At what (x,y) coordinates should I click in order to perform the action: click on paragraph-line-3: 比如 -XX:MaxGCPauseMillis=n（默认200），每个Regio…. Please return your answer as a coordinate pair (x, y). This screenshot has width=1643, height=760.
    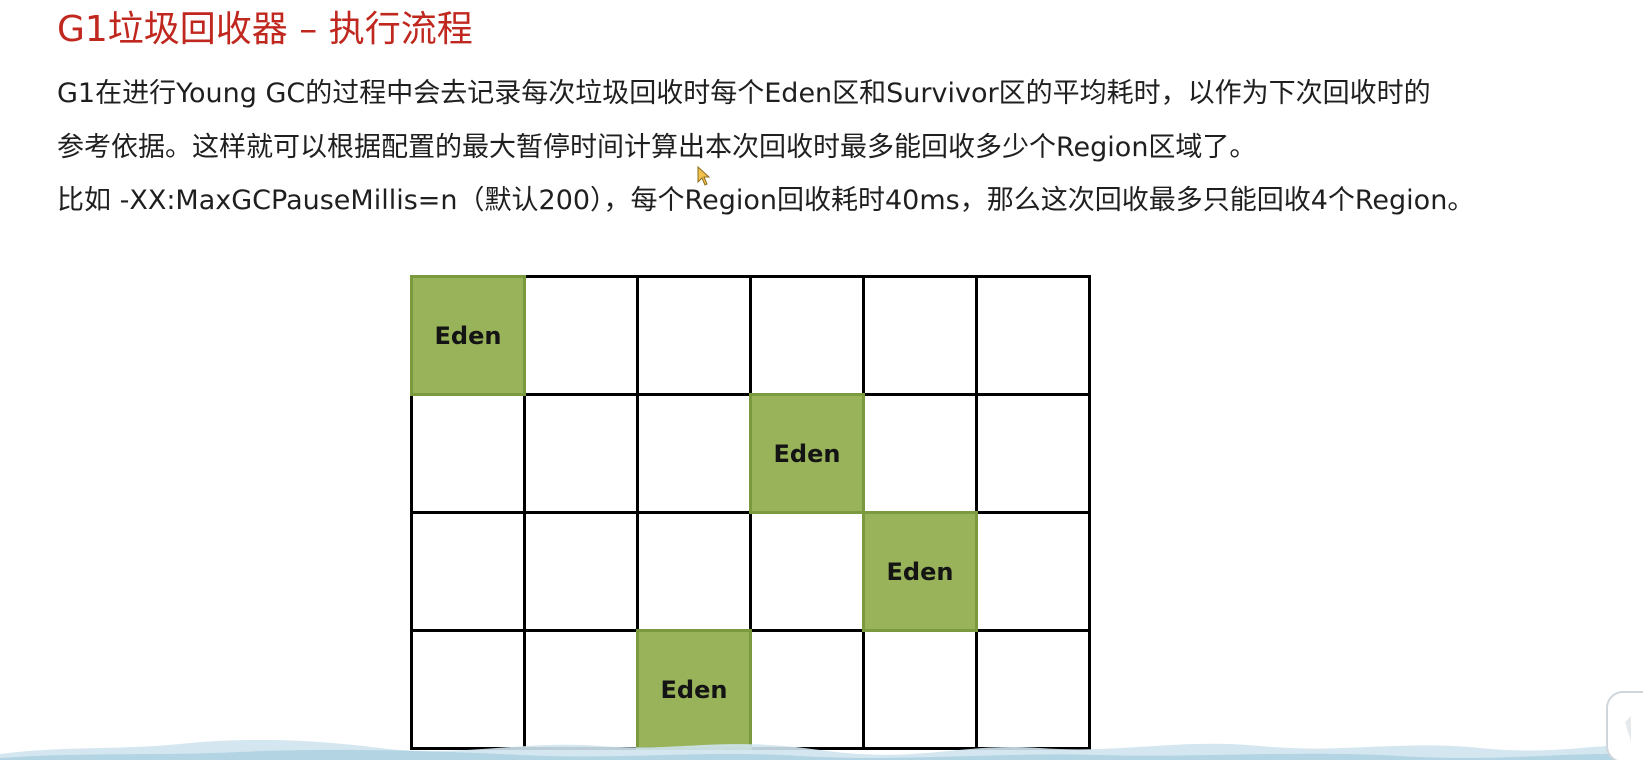
    Looking at the image, I should click on (766, 200).